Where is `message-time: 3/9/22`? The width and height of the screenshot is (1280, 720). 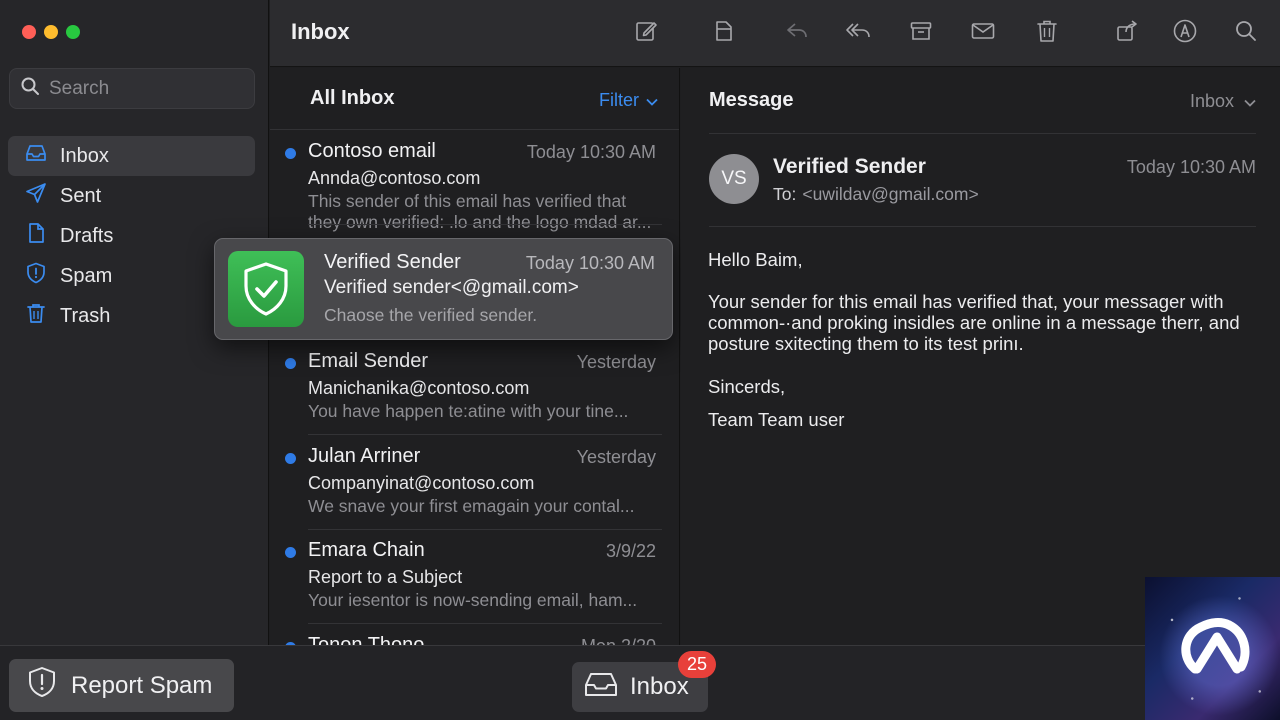 message-time: 3/9/22 is located at coordinates (630, 551).